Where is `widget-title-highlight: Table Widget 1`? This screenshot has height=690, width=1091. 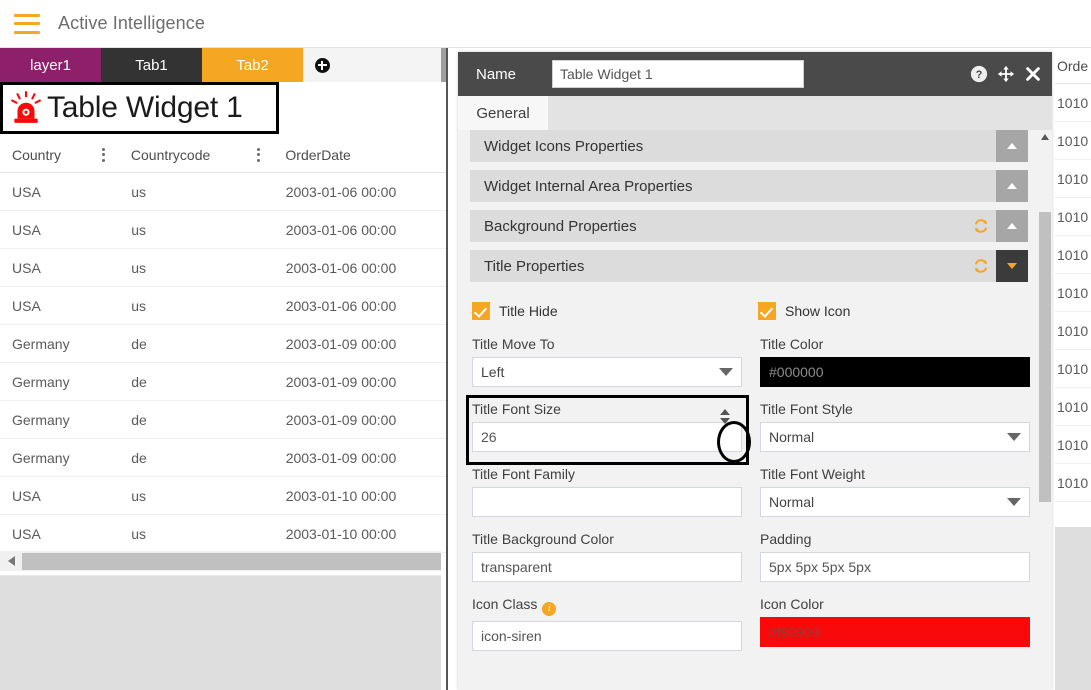 widget-title-highlight: Table Widget 1 is located at coordinates (139, 108).